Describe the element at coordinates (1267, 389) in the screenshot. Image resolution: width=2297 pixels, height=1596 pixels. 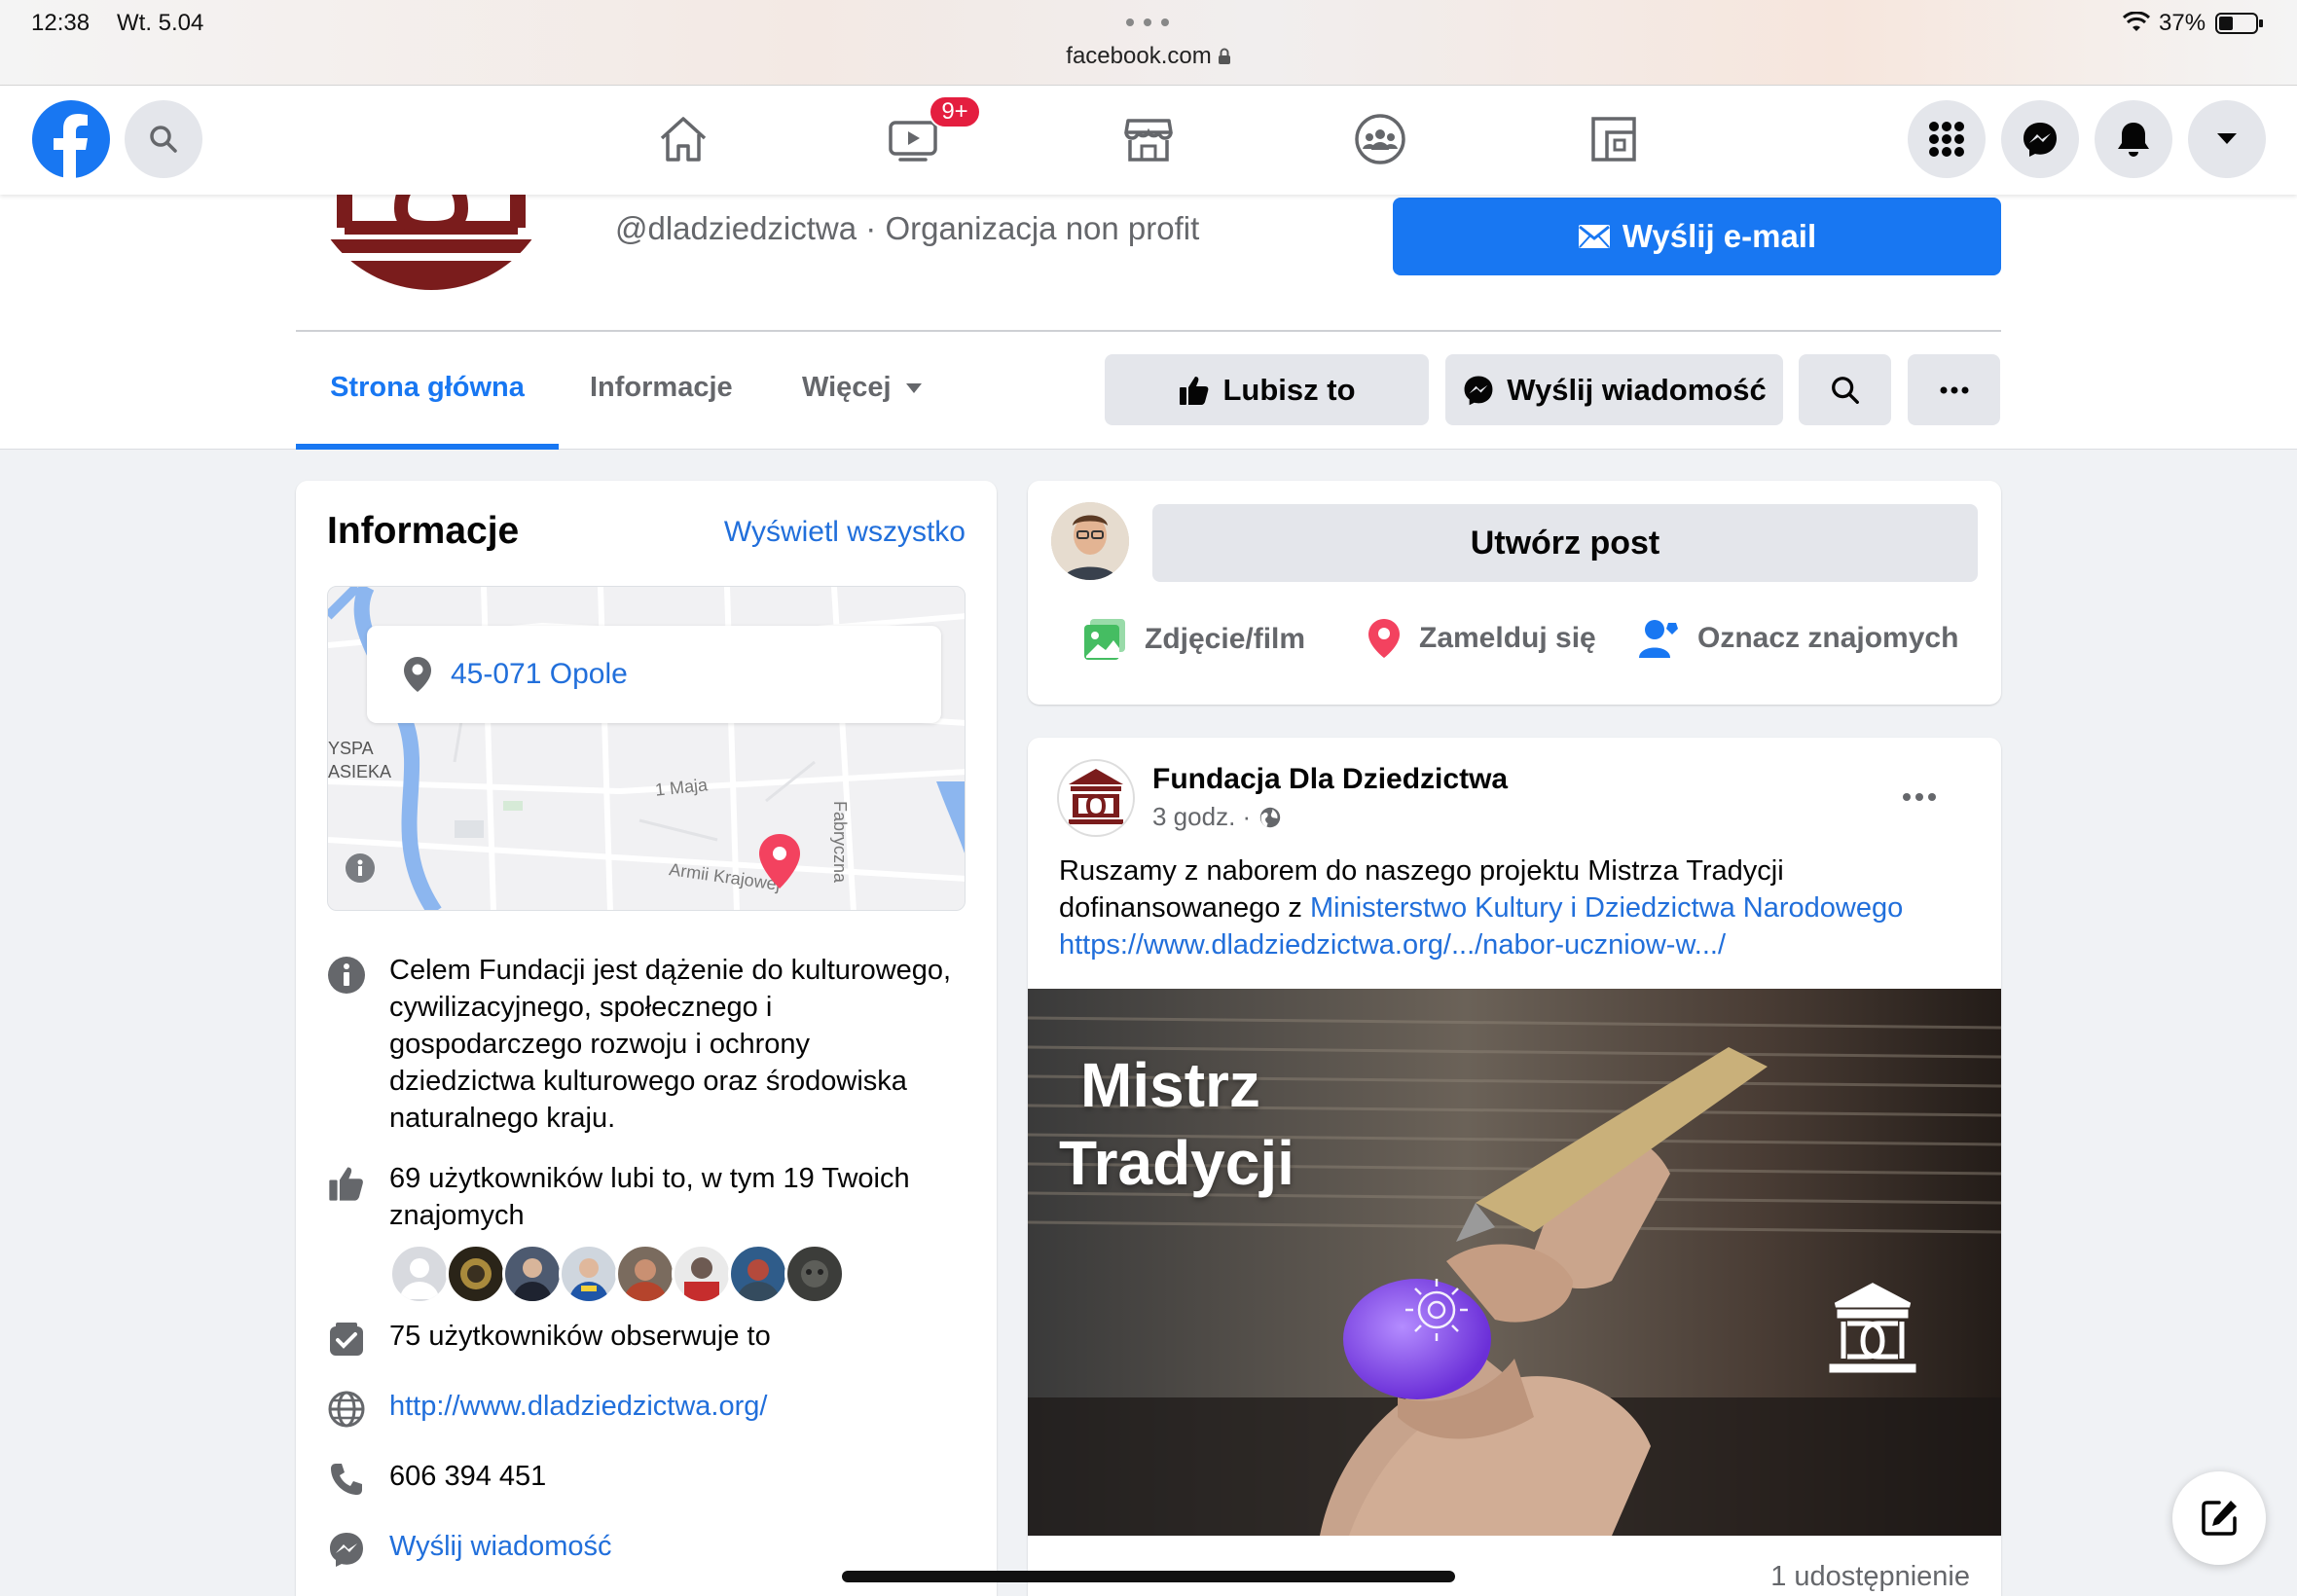
I see `like-page-button: Lubisz to` at that location.